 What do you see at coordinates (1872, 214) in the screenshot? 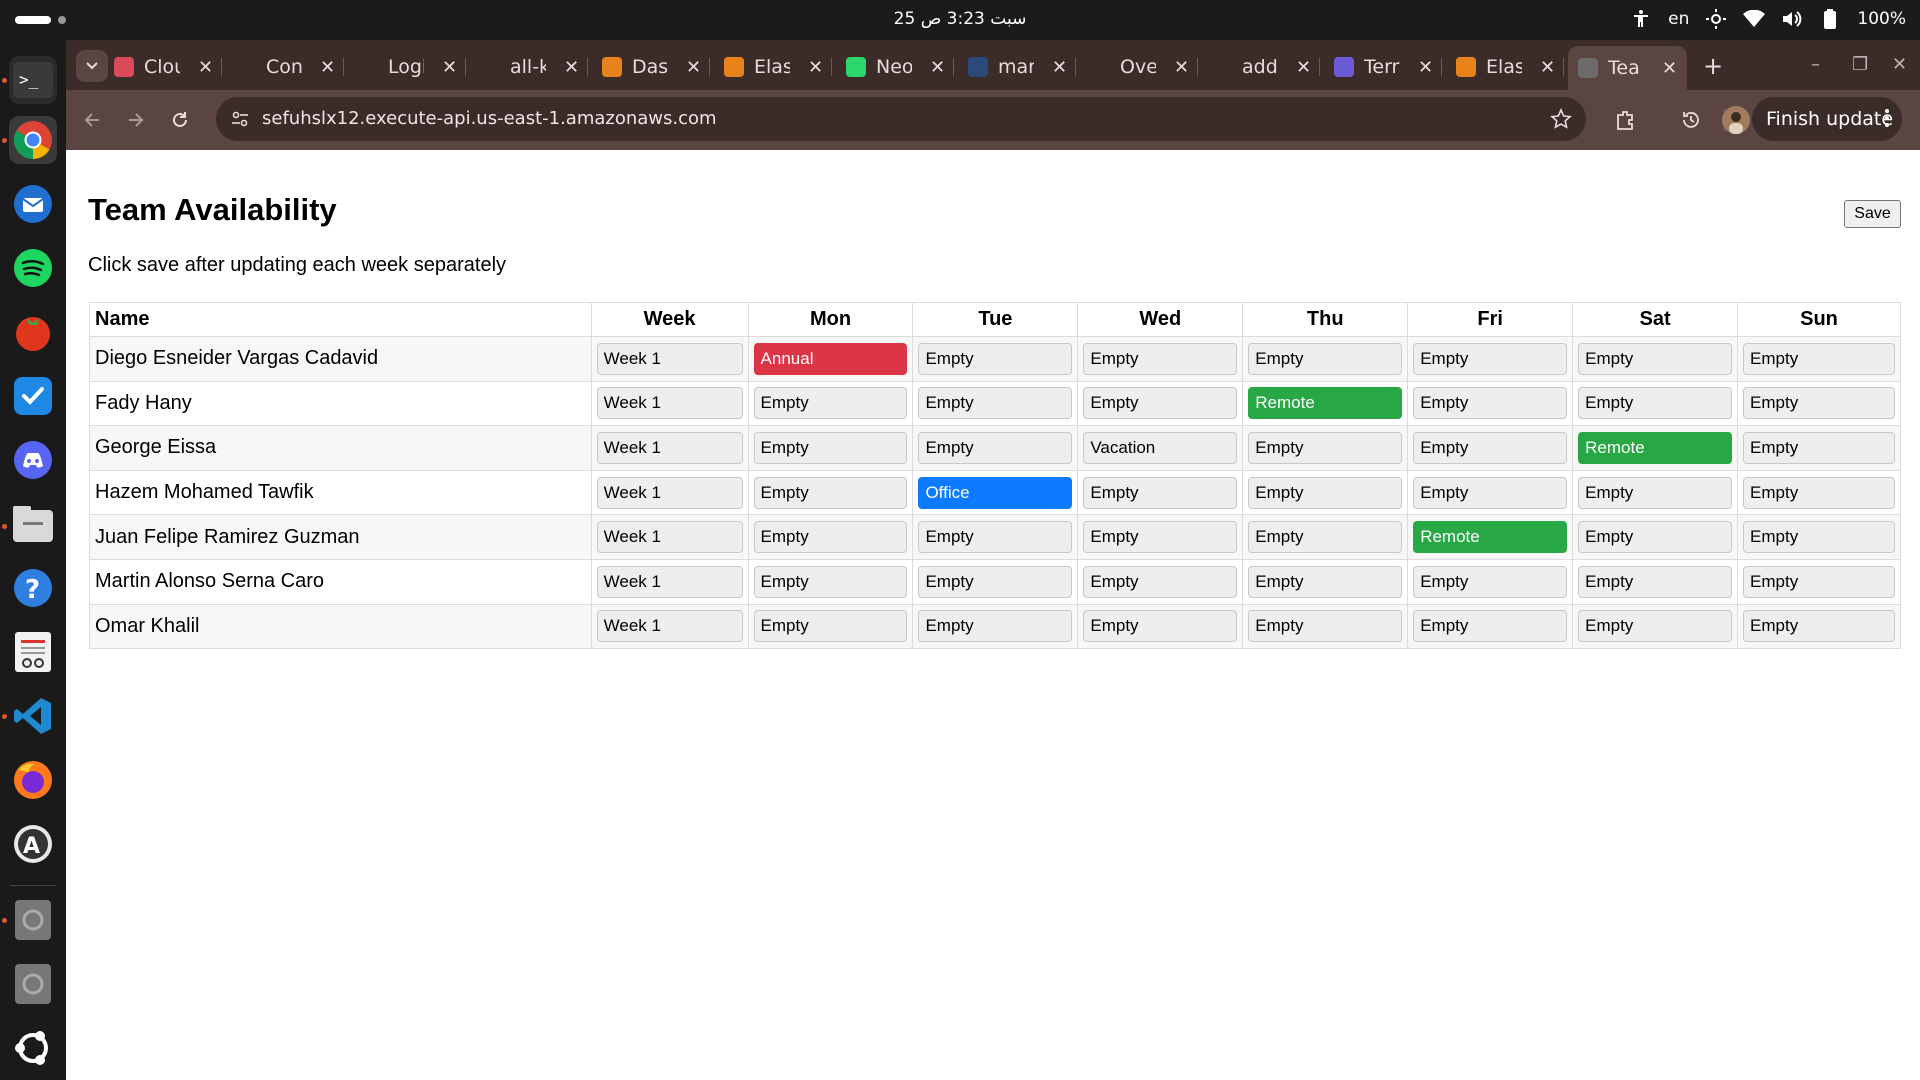
I see `save-button: Save` at bounding box center [1872, 214].